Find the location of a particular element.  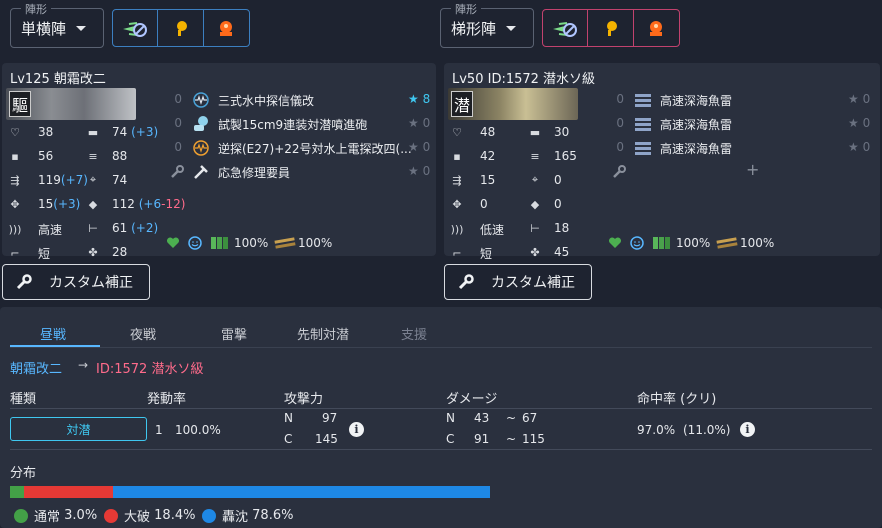

damage-n-sep: ~ is located at coordinates (511, 418).